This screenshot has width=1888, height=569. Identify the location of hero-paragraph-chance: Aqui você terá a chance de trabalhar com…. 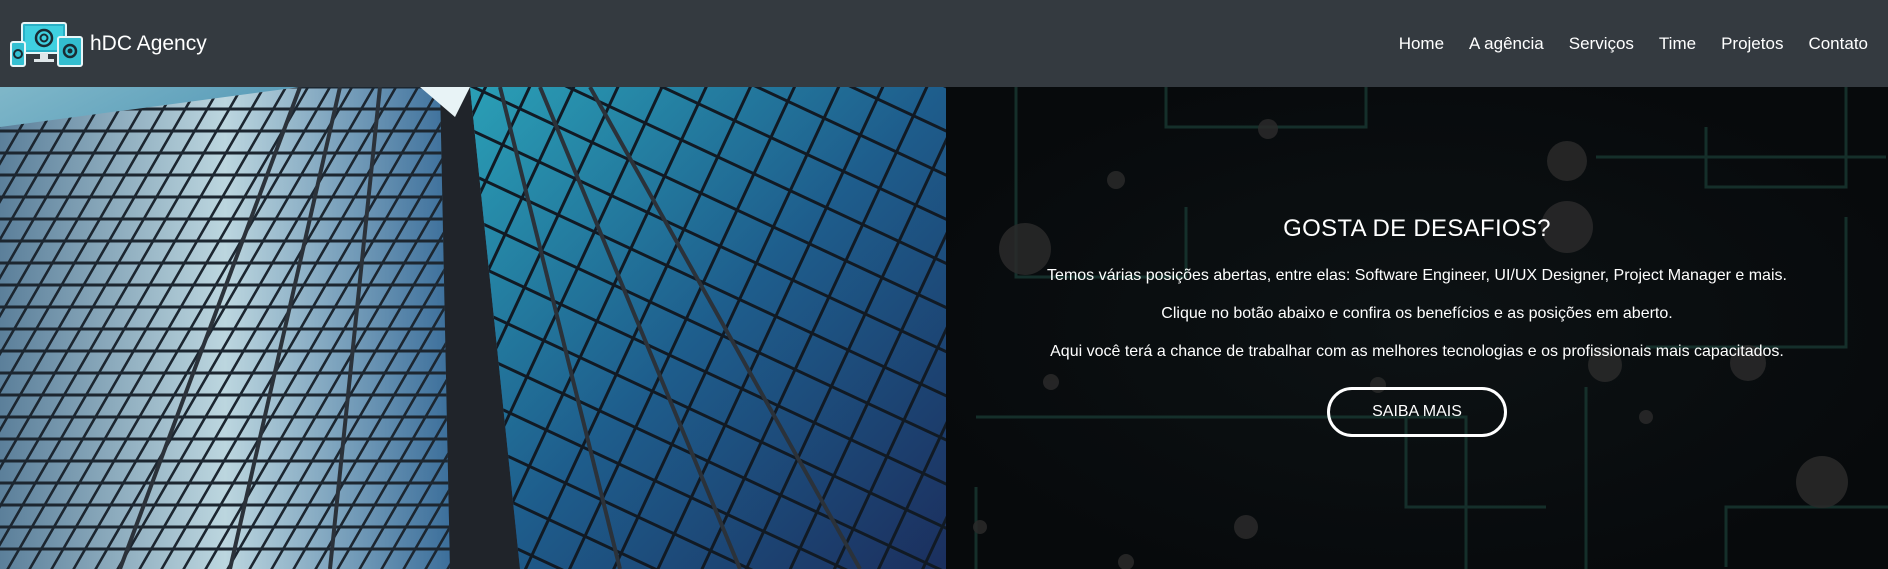
(1417, 351).